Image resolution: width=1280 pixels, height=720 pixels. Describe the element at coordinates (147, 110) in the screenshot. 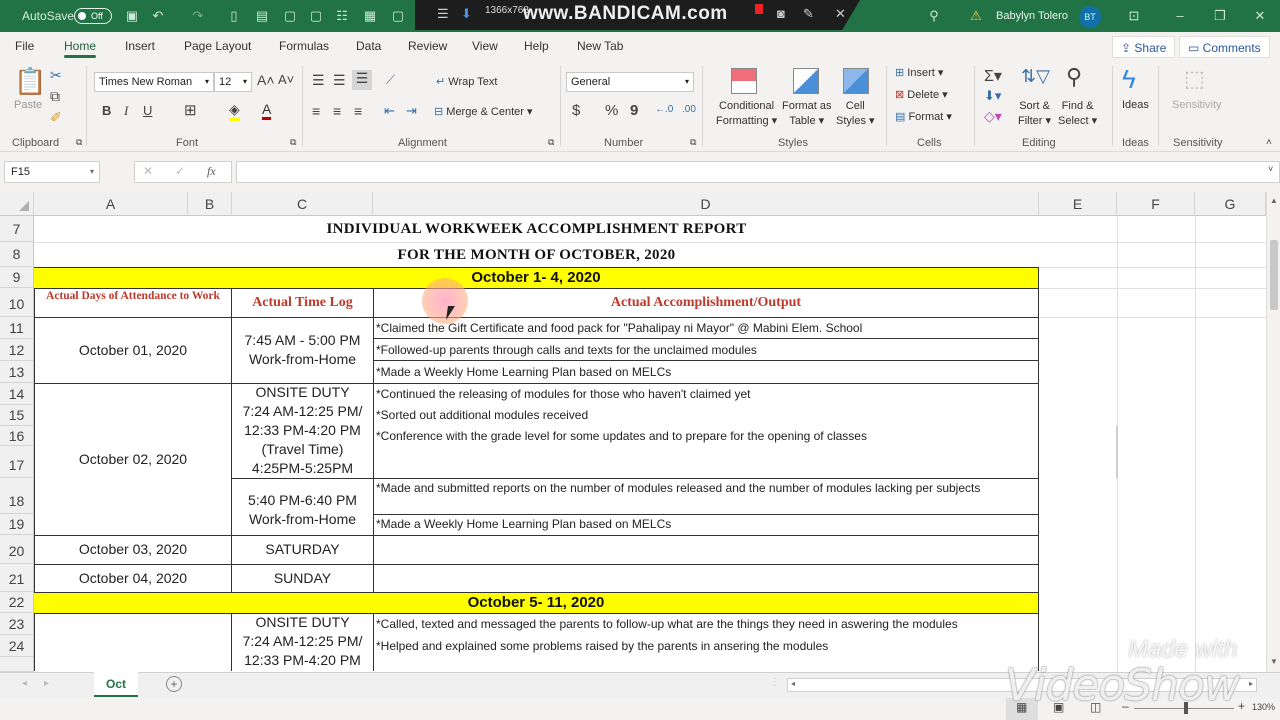

I see `underline-button: U` at that location.